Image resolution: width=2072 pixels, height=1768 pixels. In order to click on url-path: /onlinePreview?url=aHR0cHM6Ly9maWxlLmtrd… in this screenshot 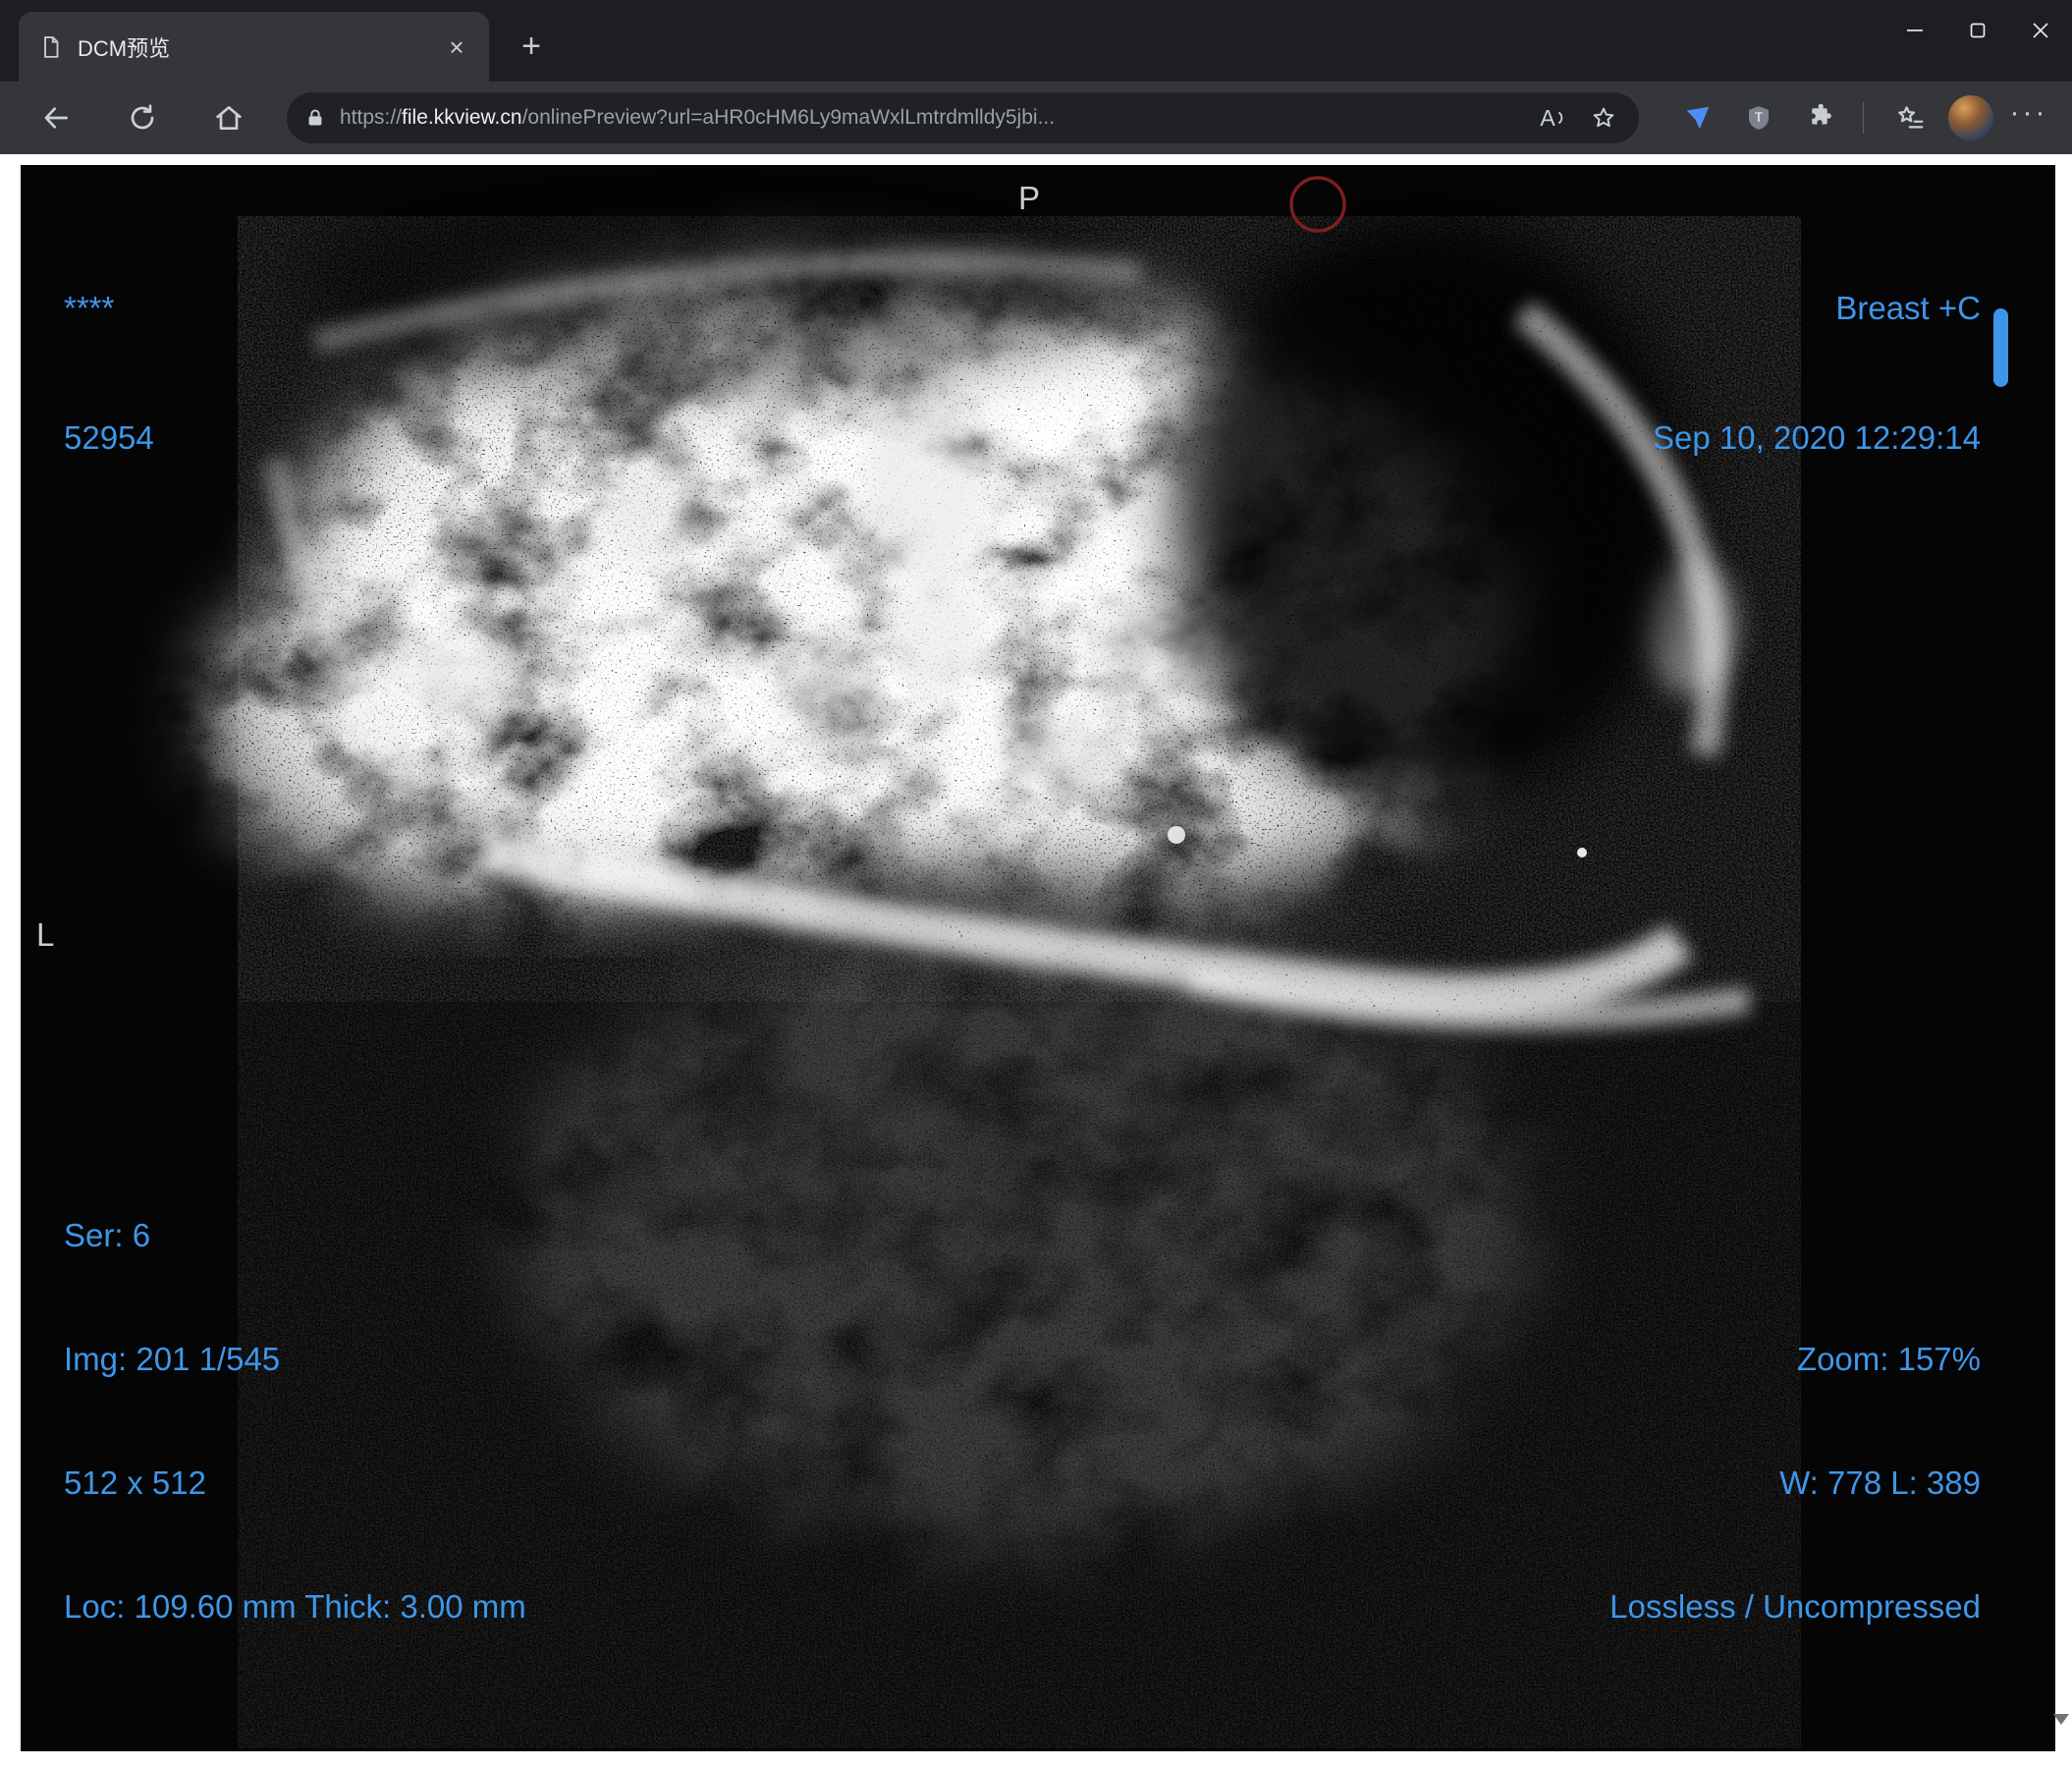, I will do `click(788, 117)`.